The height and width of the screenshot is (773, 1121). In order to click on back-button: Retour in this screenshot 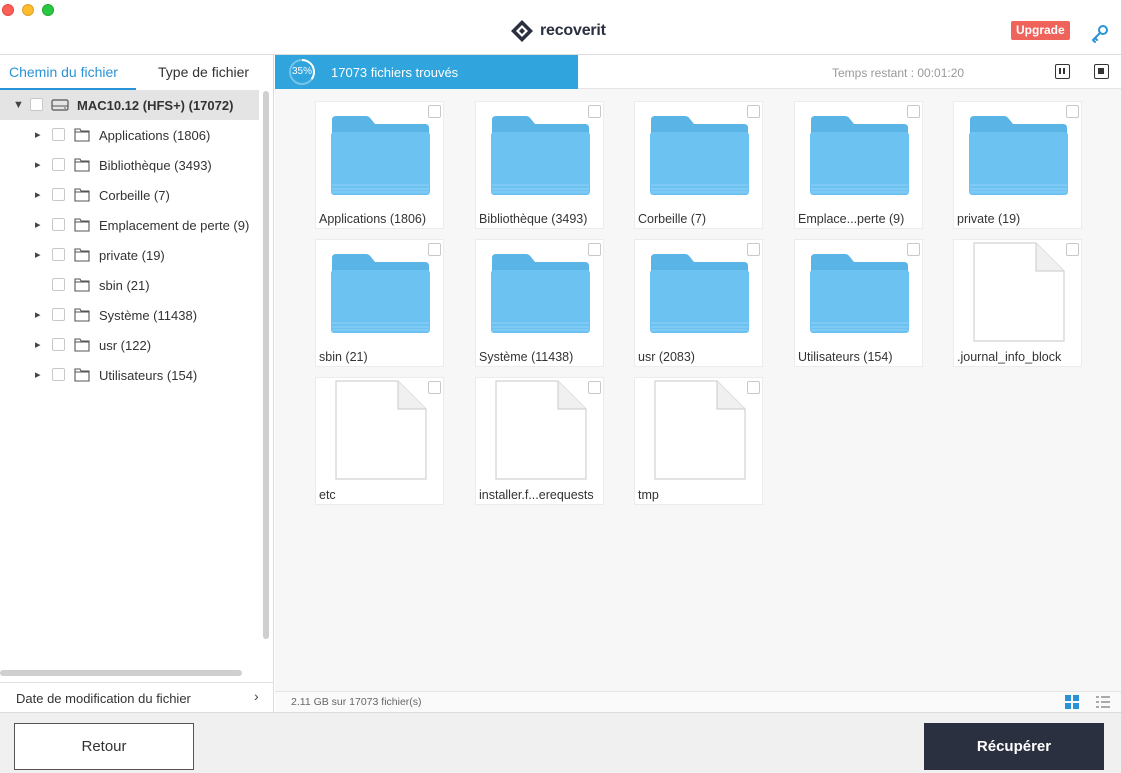, I will do `click(104, 746)`.